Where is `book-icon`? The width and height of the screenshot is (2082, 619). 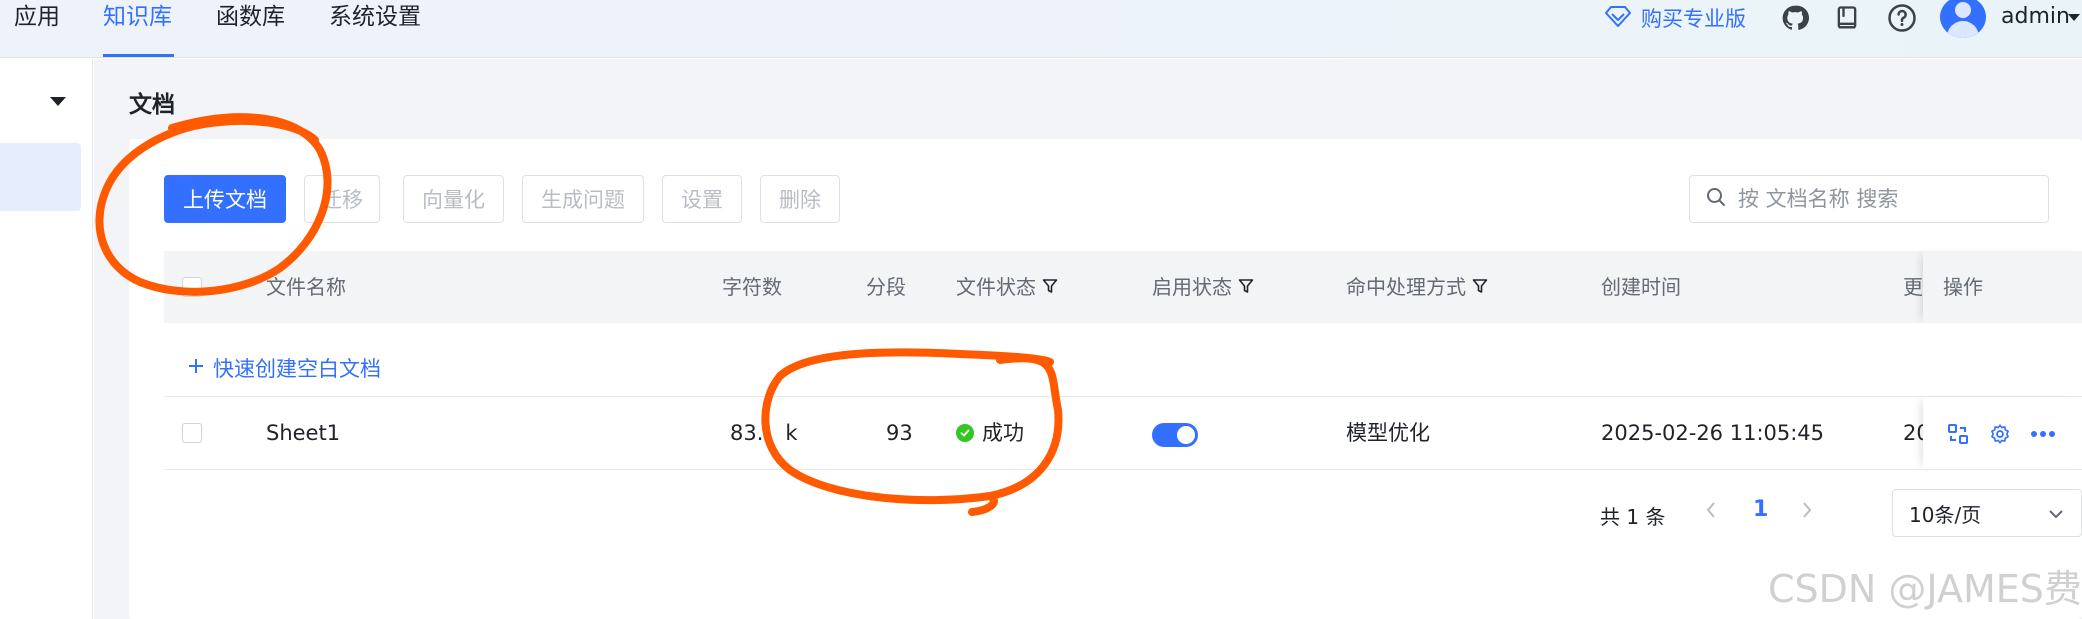 book-icon is located at coordinates (1847, 18).